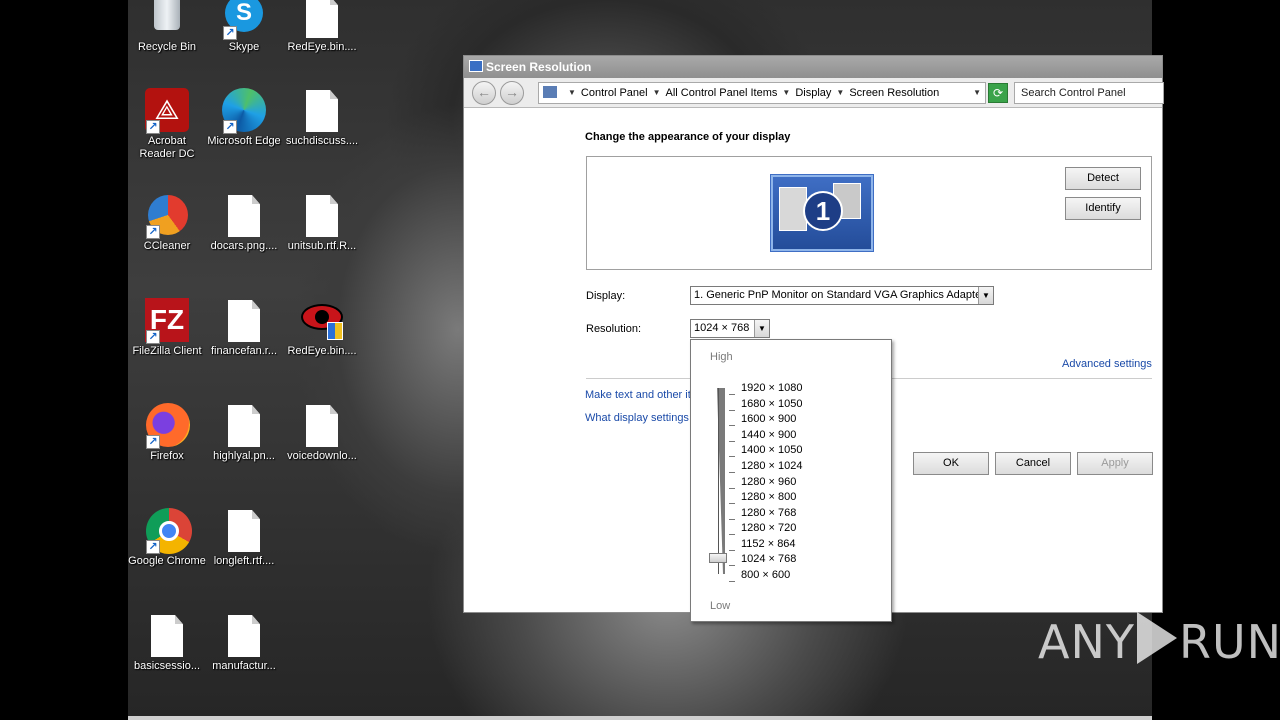 The height and width of the screenshot is (720, 1280). Describe the element at coordinates (722, 328) in the screenshot. I see `resolution-select-value: 1024 × 768` at that location.